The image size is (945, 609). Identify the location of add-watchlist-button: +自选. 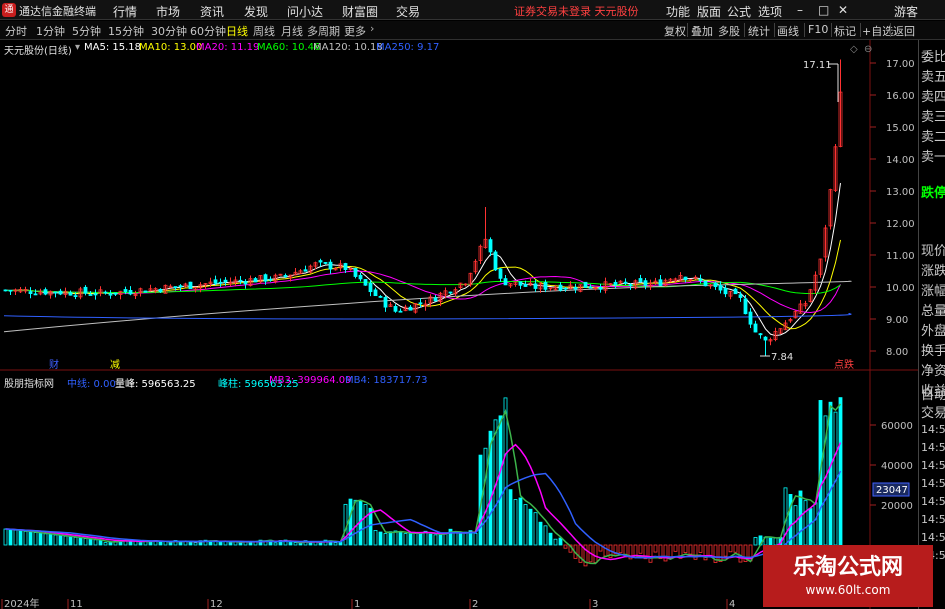
(877, 31).